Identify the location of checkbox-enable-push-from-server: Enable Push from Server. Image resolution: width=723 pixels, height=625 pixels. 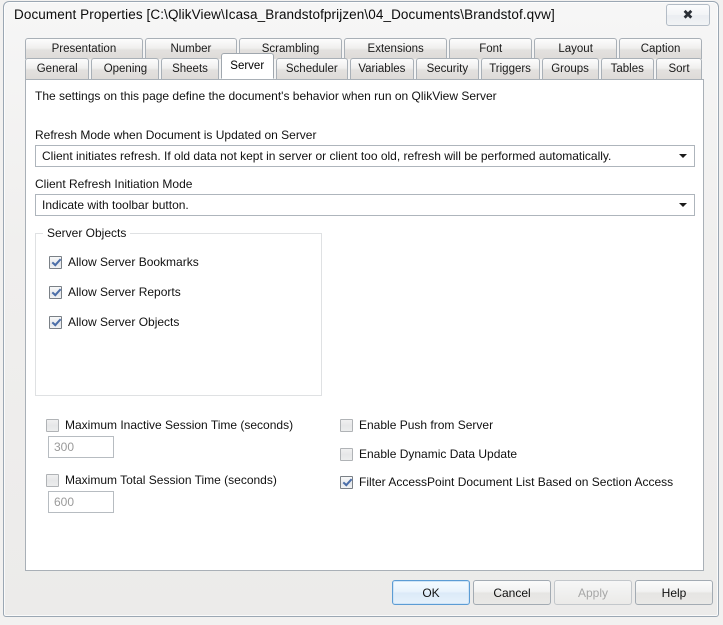
(416, 425).